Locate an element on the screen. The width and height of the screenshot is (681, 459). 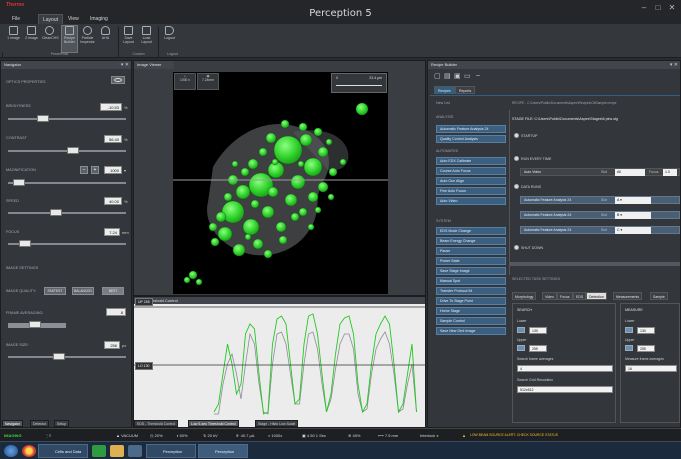
system-step: Save Stage Image is located at coordinates (471, 271).